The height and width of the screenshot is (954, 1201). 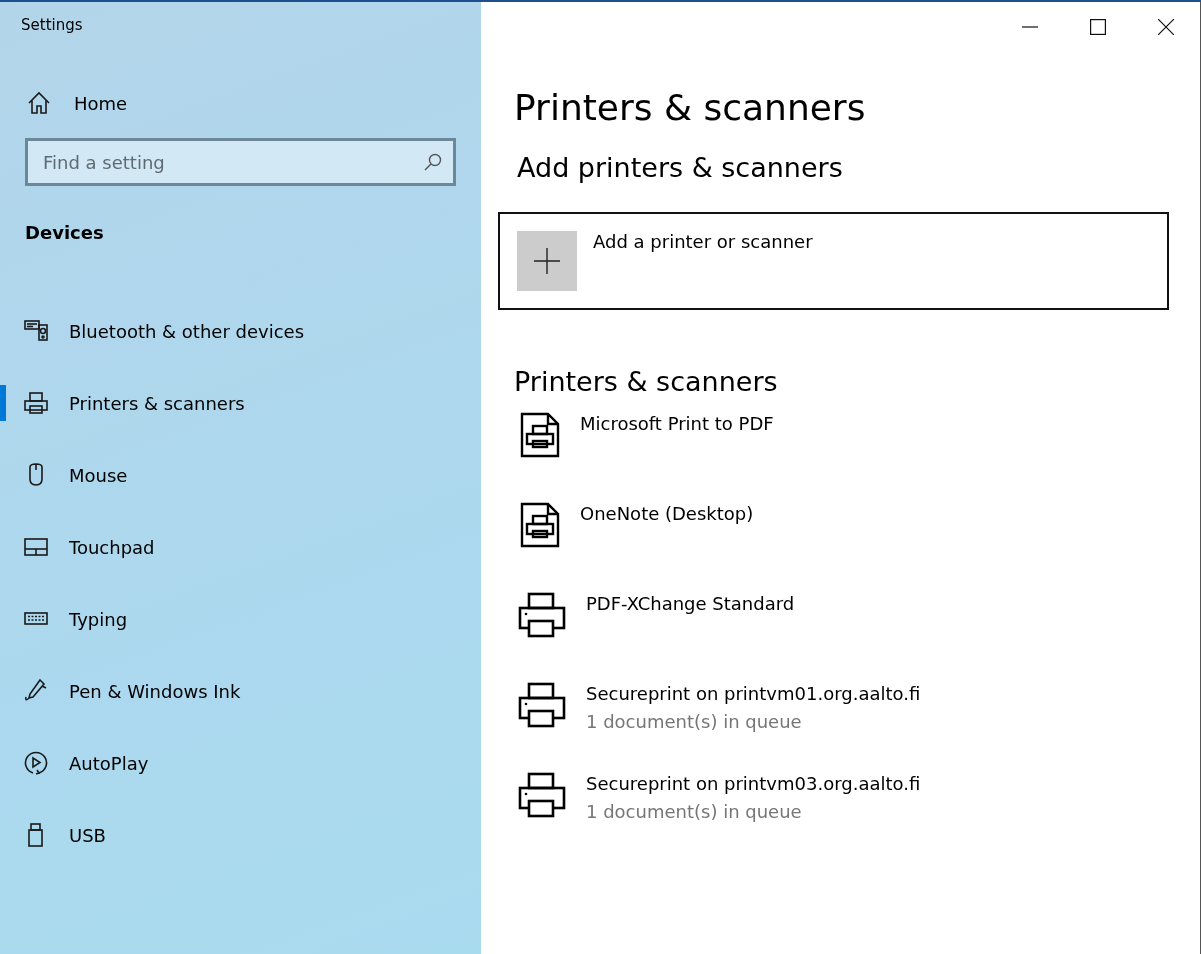 What do you see at coordinates (690, 604) in the screenshot?
I see `printer-name: PDF-XChange Standard` at bounding box center [690, 604].